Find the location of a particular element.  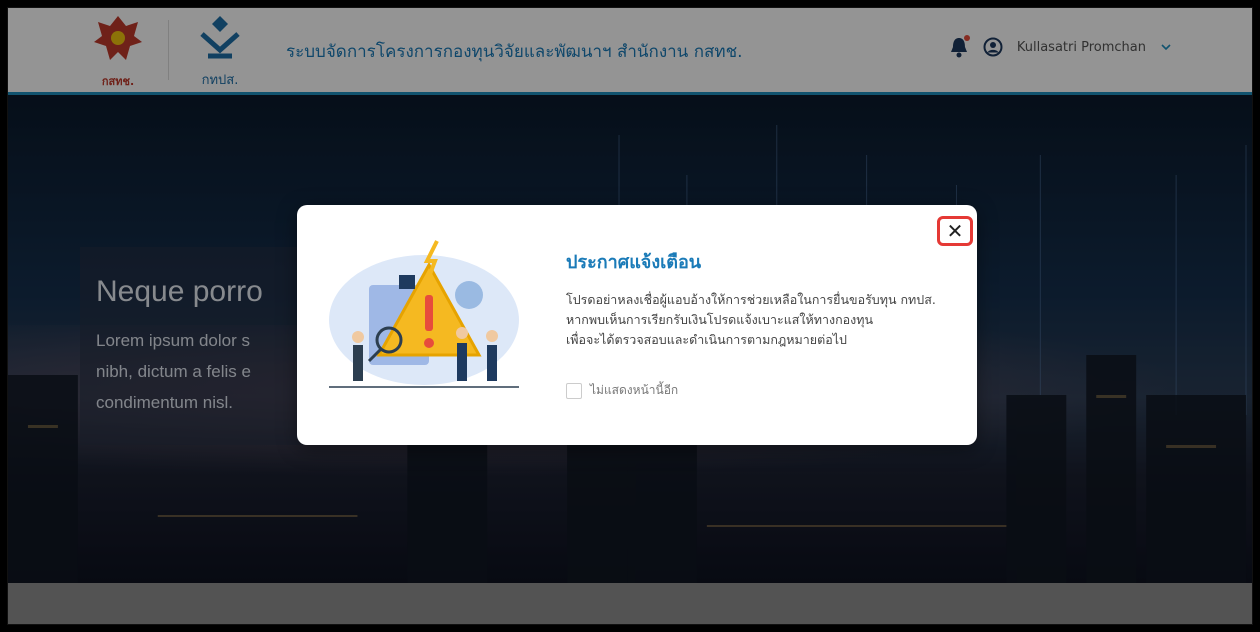

close-icon: ✕ is located at coordinates (955, 231).